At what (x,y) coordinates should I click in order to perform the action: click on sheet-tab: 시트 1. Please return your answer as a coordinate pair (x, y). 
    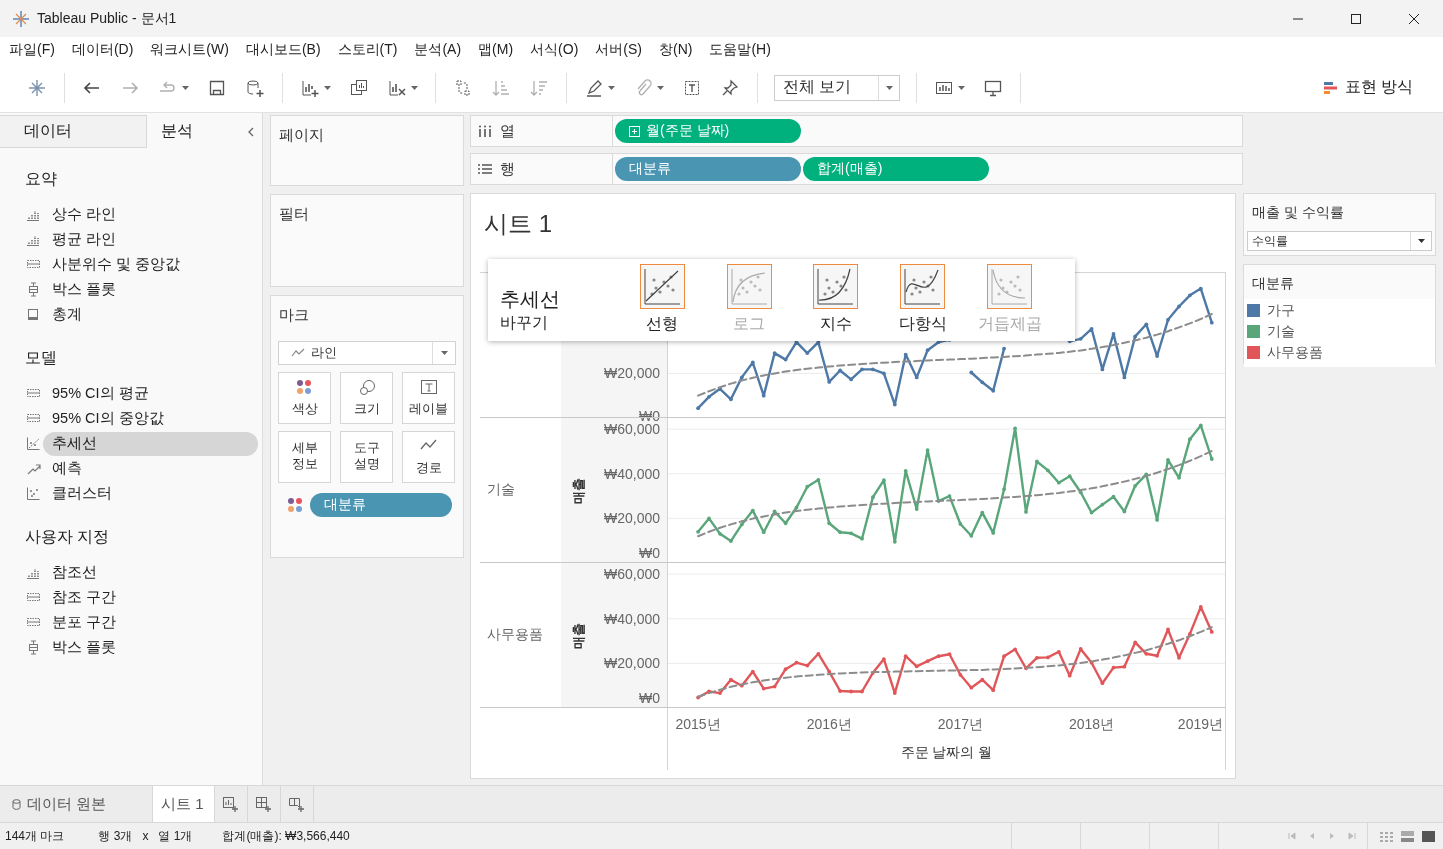
    Looking at the image, I should click on (184, 804).